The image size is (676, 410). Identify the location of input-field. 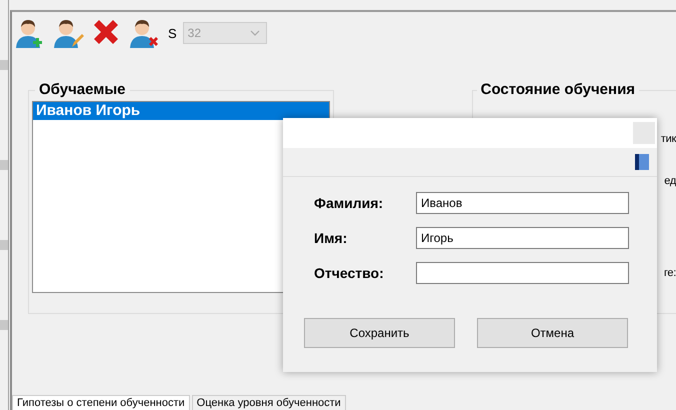
(522, 273).